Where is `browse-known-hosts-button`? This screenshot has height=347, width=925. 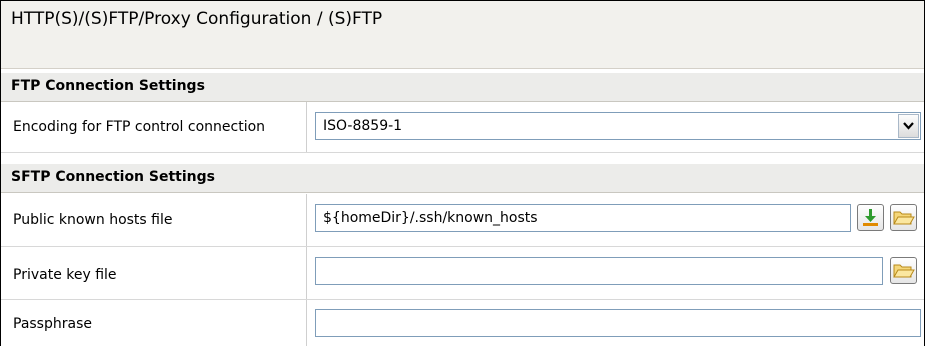 browse-known-hosts-button is located at coordinates (903, 217).